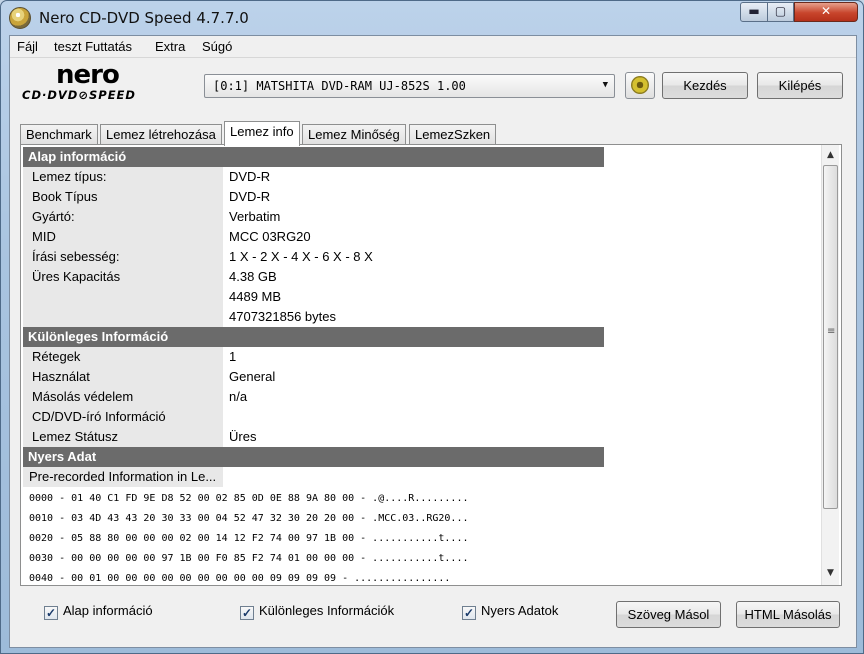 The height and width of the screenshot is (654, 864). What do you see at coordinates (830, 573) in the screenshot?
I see `scroll-down-icon: ▼` at bounding box center [830, 573].